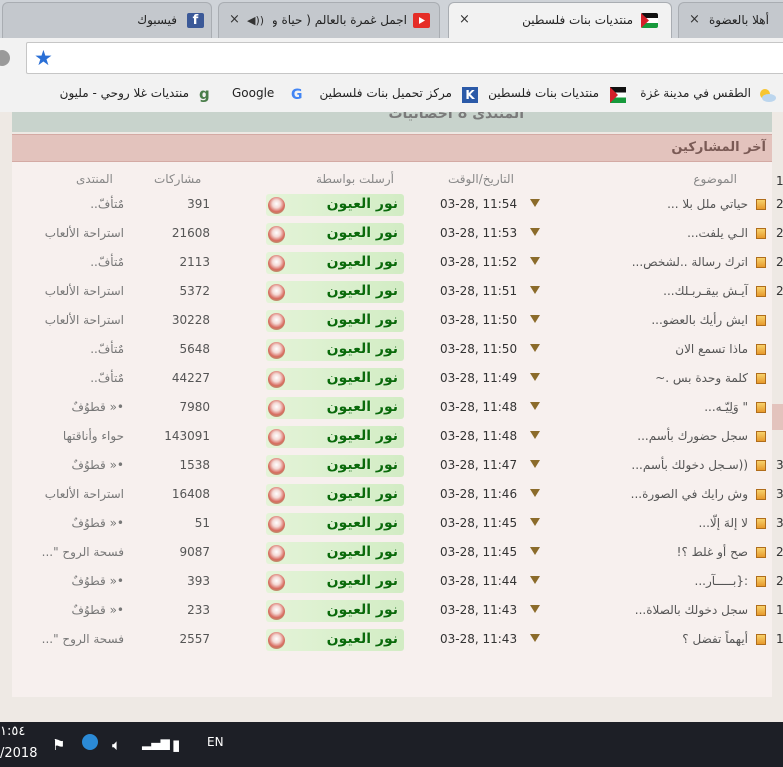 This screenshot has height=767, width=783. What do you see at coordinates (124, 93) in the screenshot?
I see `bookmark-ghala-rohi: منتديات غلا روحي - مليون` at bounding box center [124, 93].